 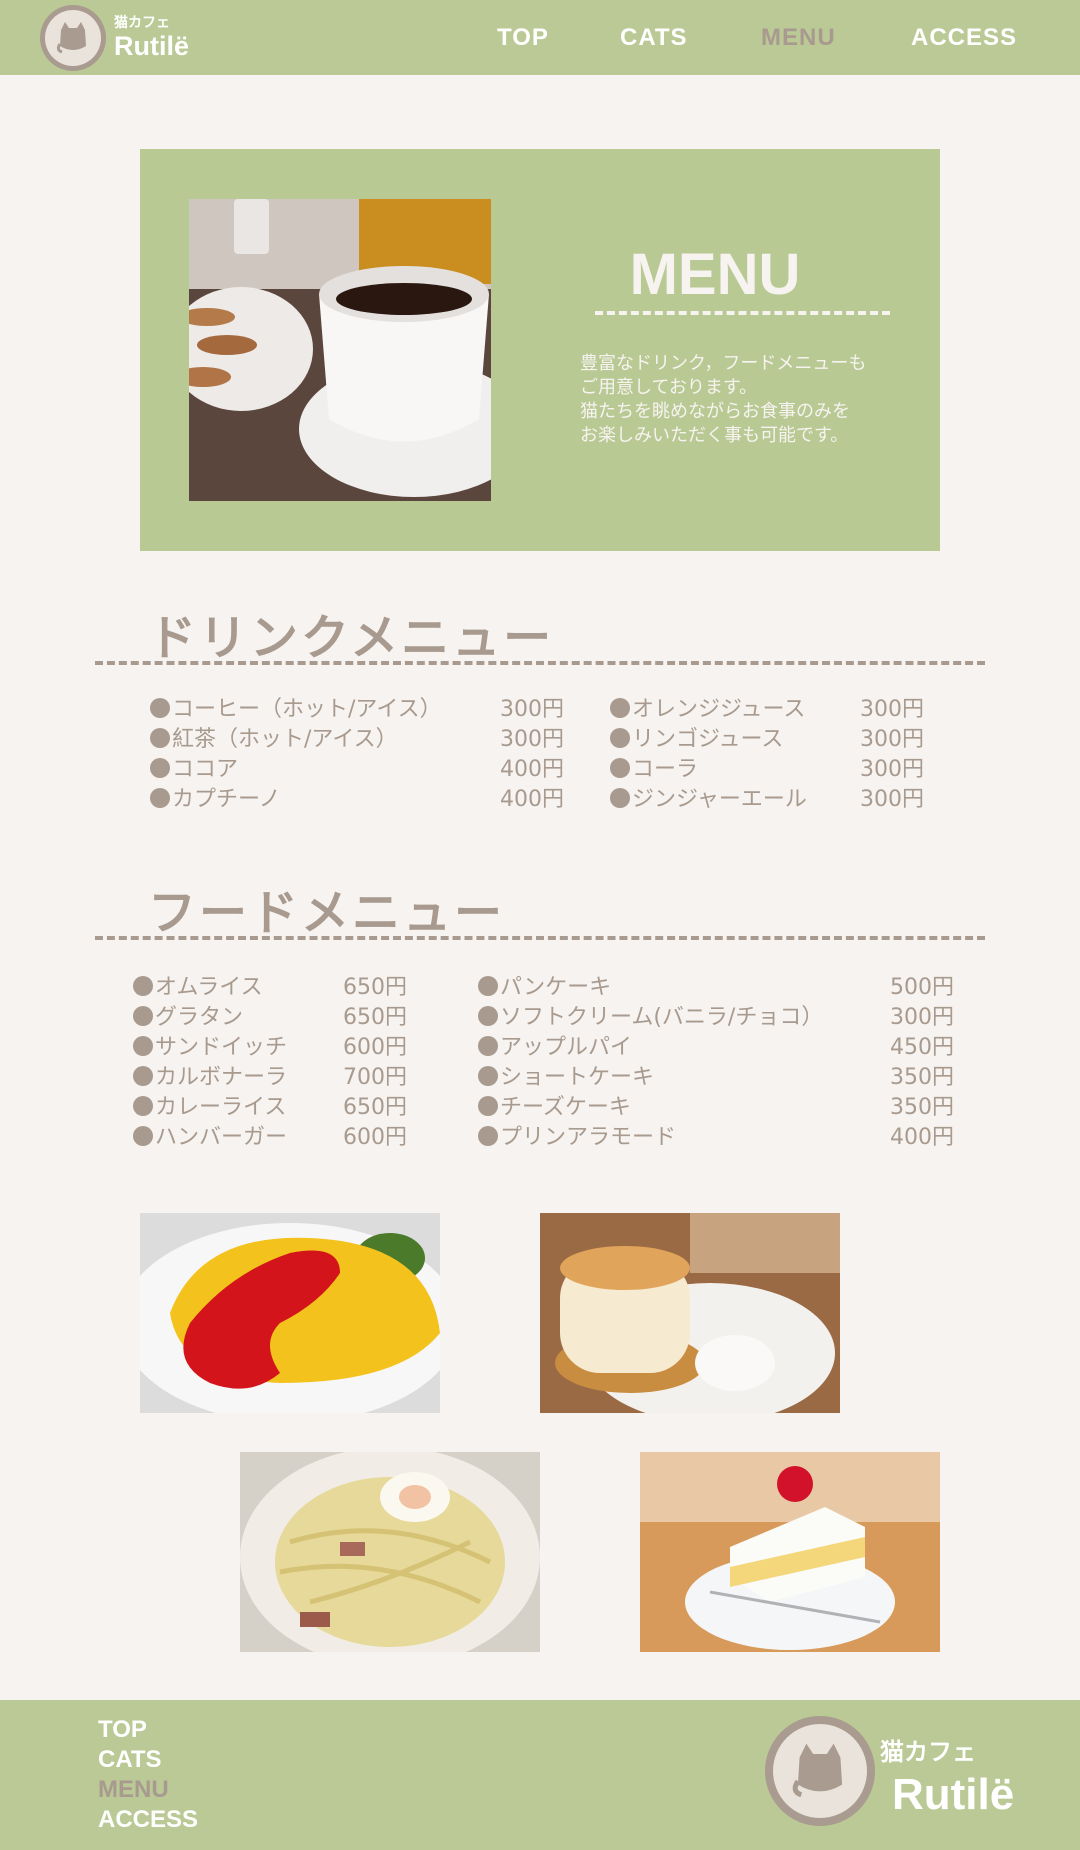 I want to click on menu-item-name: コーヒー（ホット/アイス）, so click(x=307, y=709).